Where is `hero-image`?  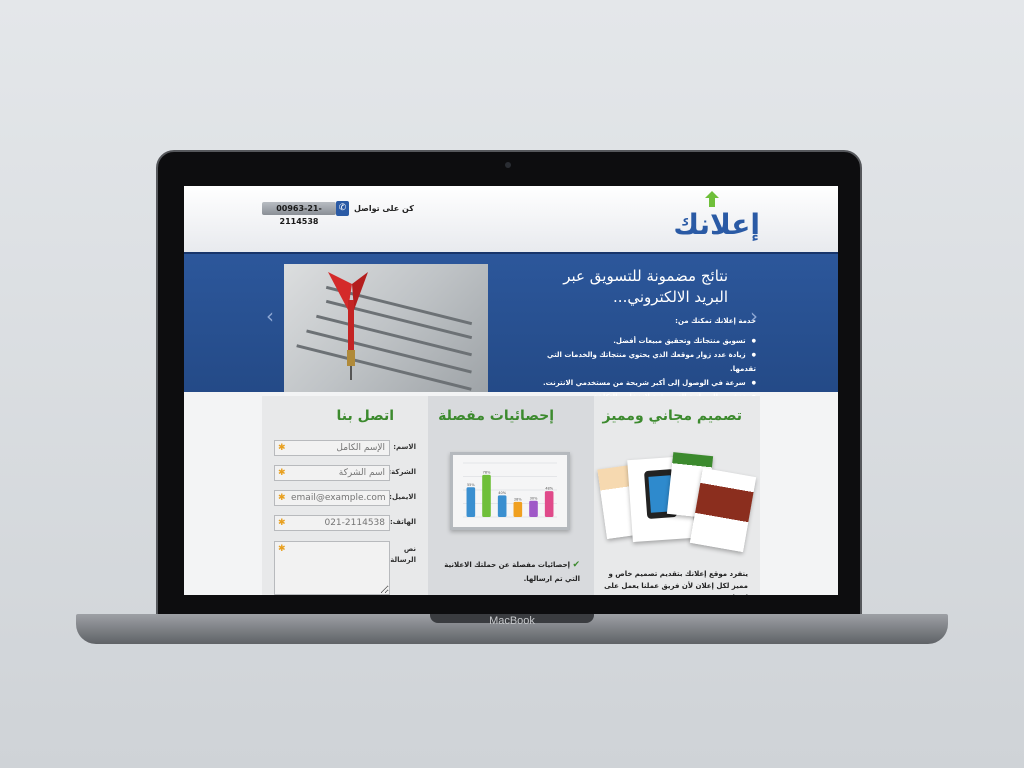
hero-image is located at coordinates (386, 328).